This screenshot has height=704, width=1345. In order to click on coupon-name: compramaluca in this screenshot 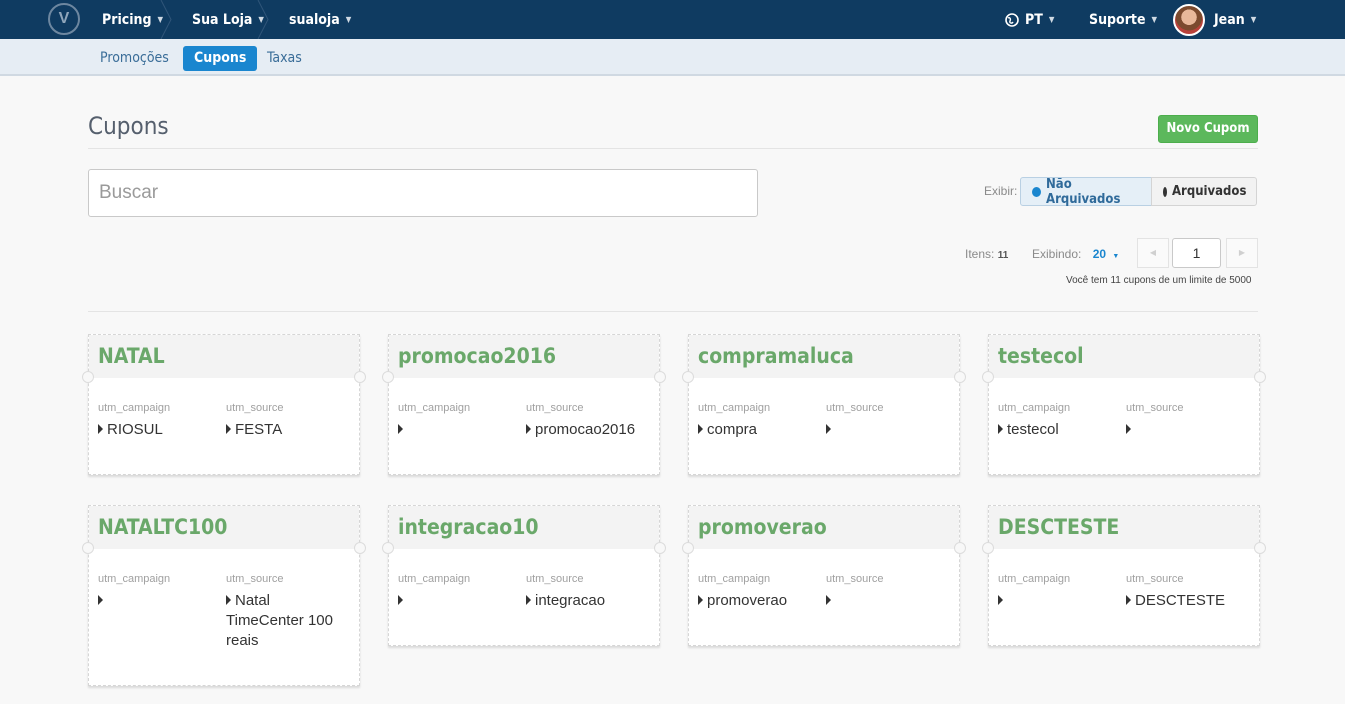, I will do `click(824, 356)`.